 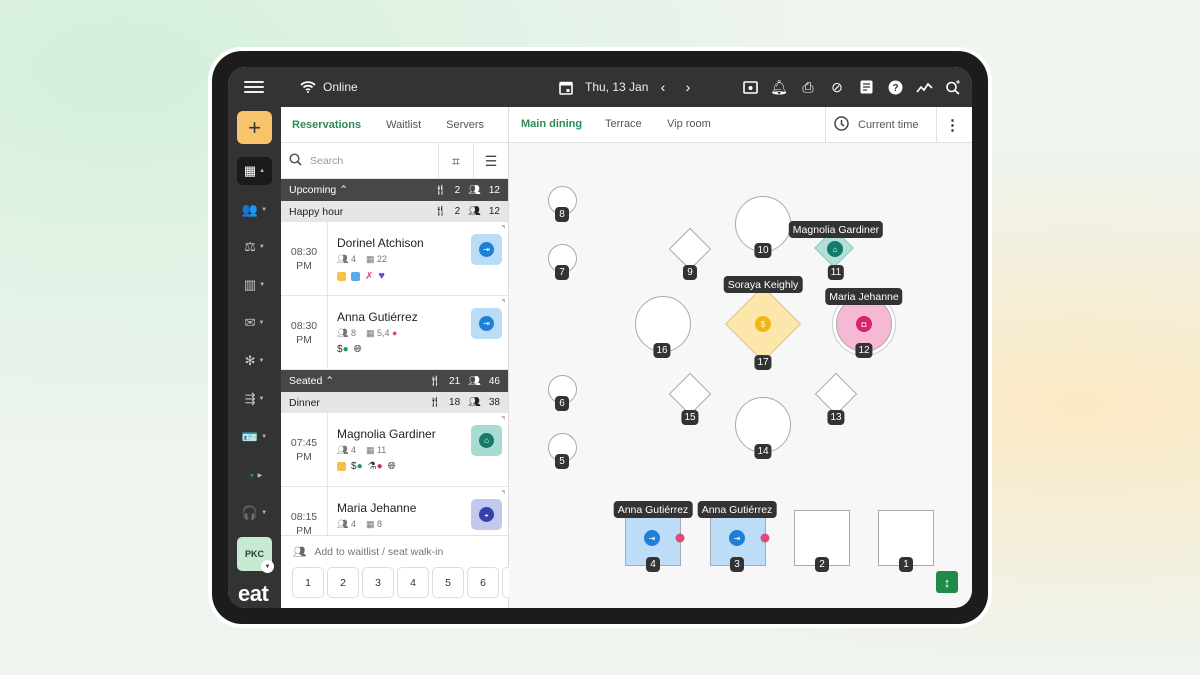 What do you see at coordinates (689, 124) in the screenshot?
I see `tab-vip-room: Vip room` at bounding box center [689, 124].